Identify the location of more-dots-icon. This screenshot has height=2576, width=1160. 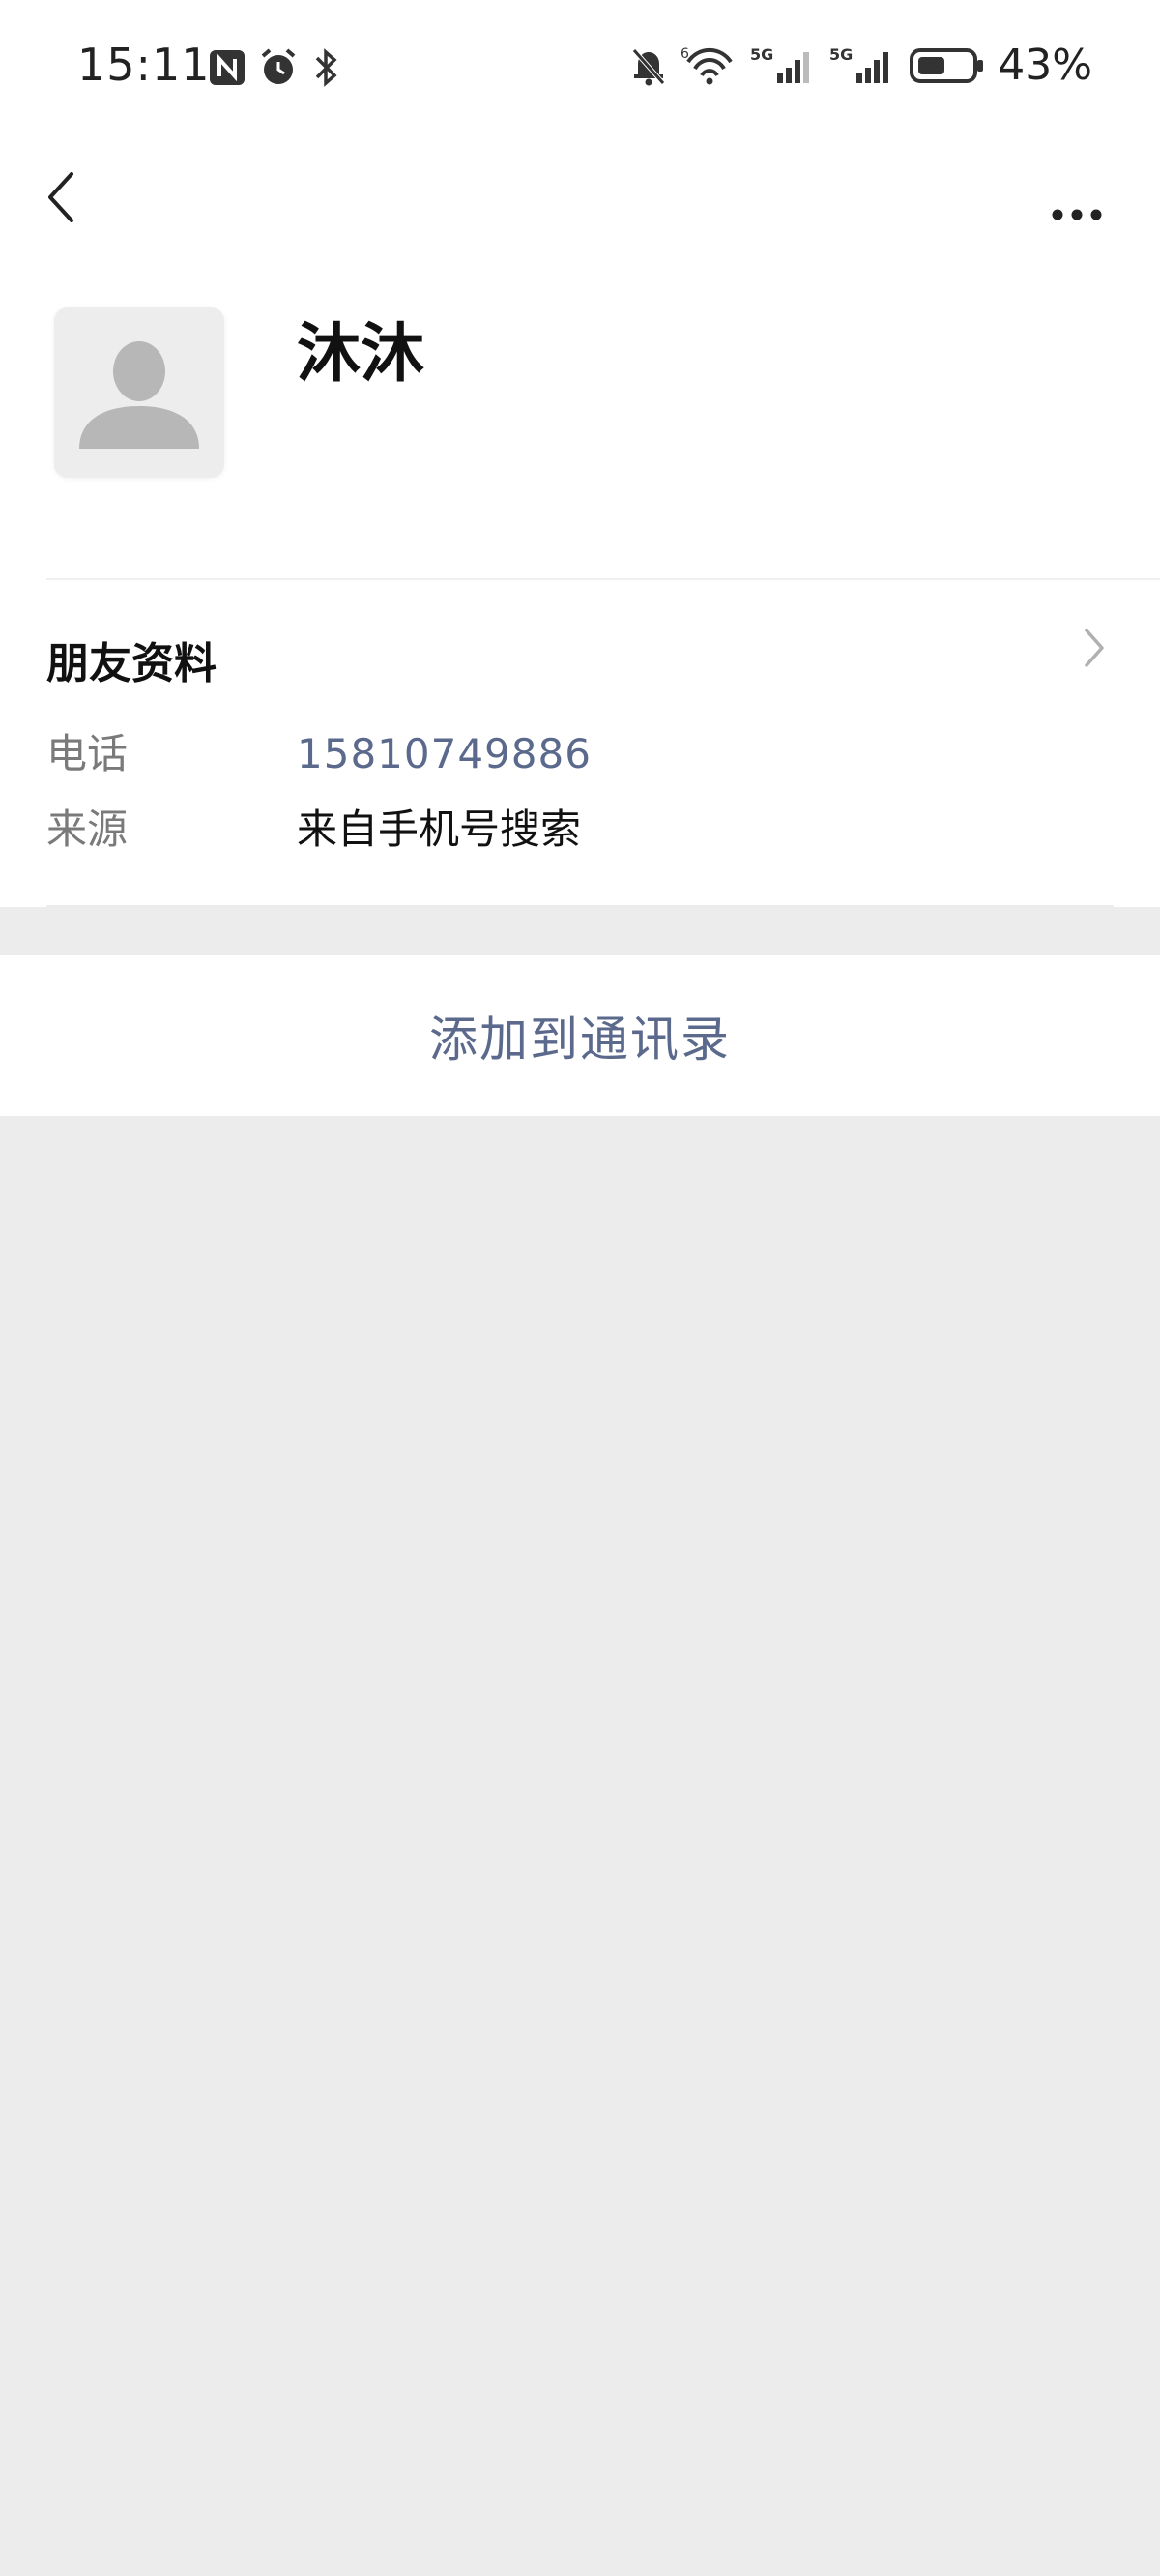
(1077, 214).